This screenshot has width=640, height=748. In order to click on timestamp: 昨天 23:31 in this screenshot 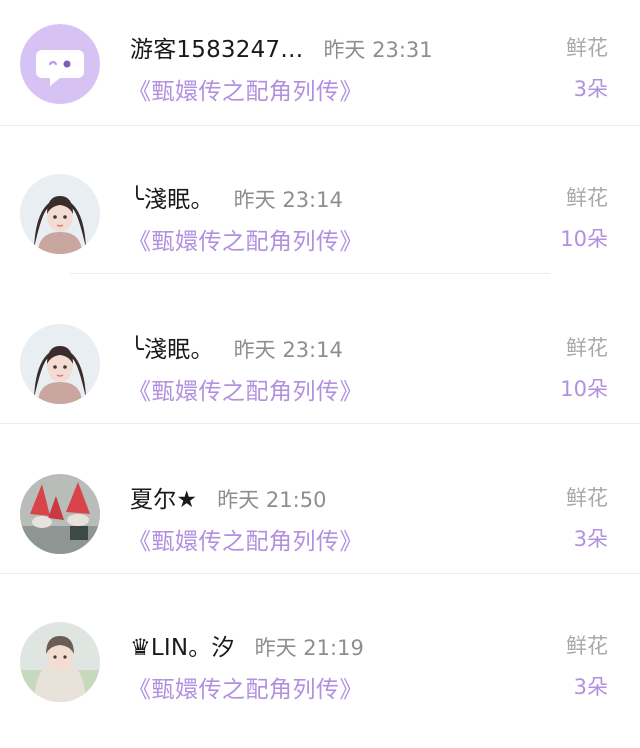, I will do `click(378, 50)`.